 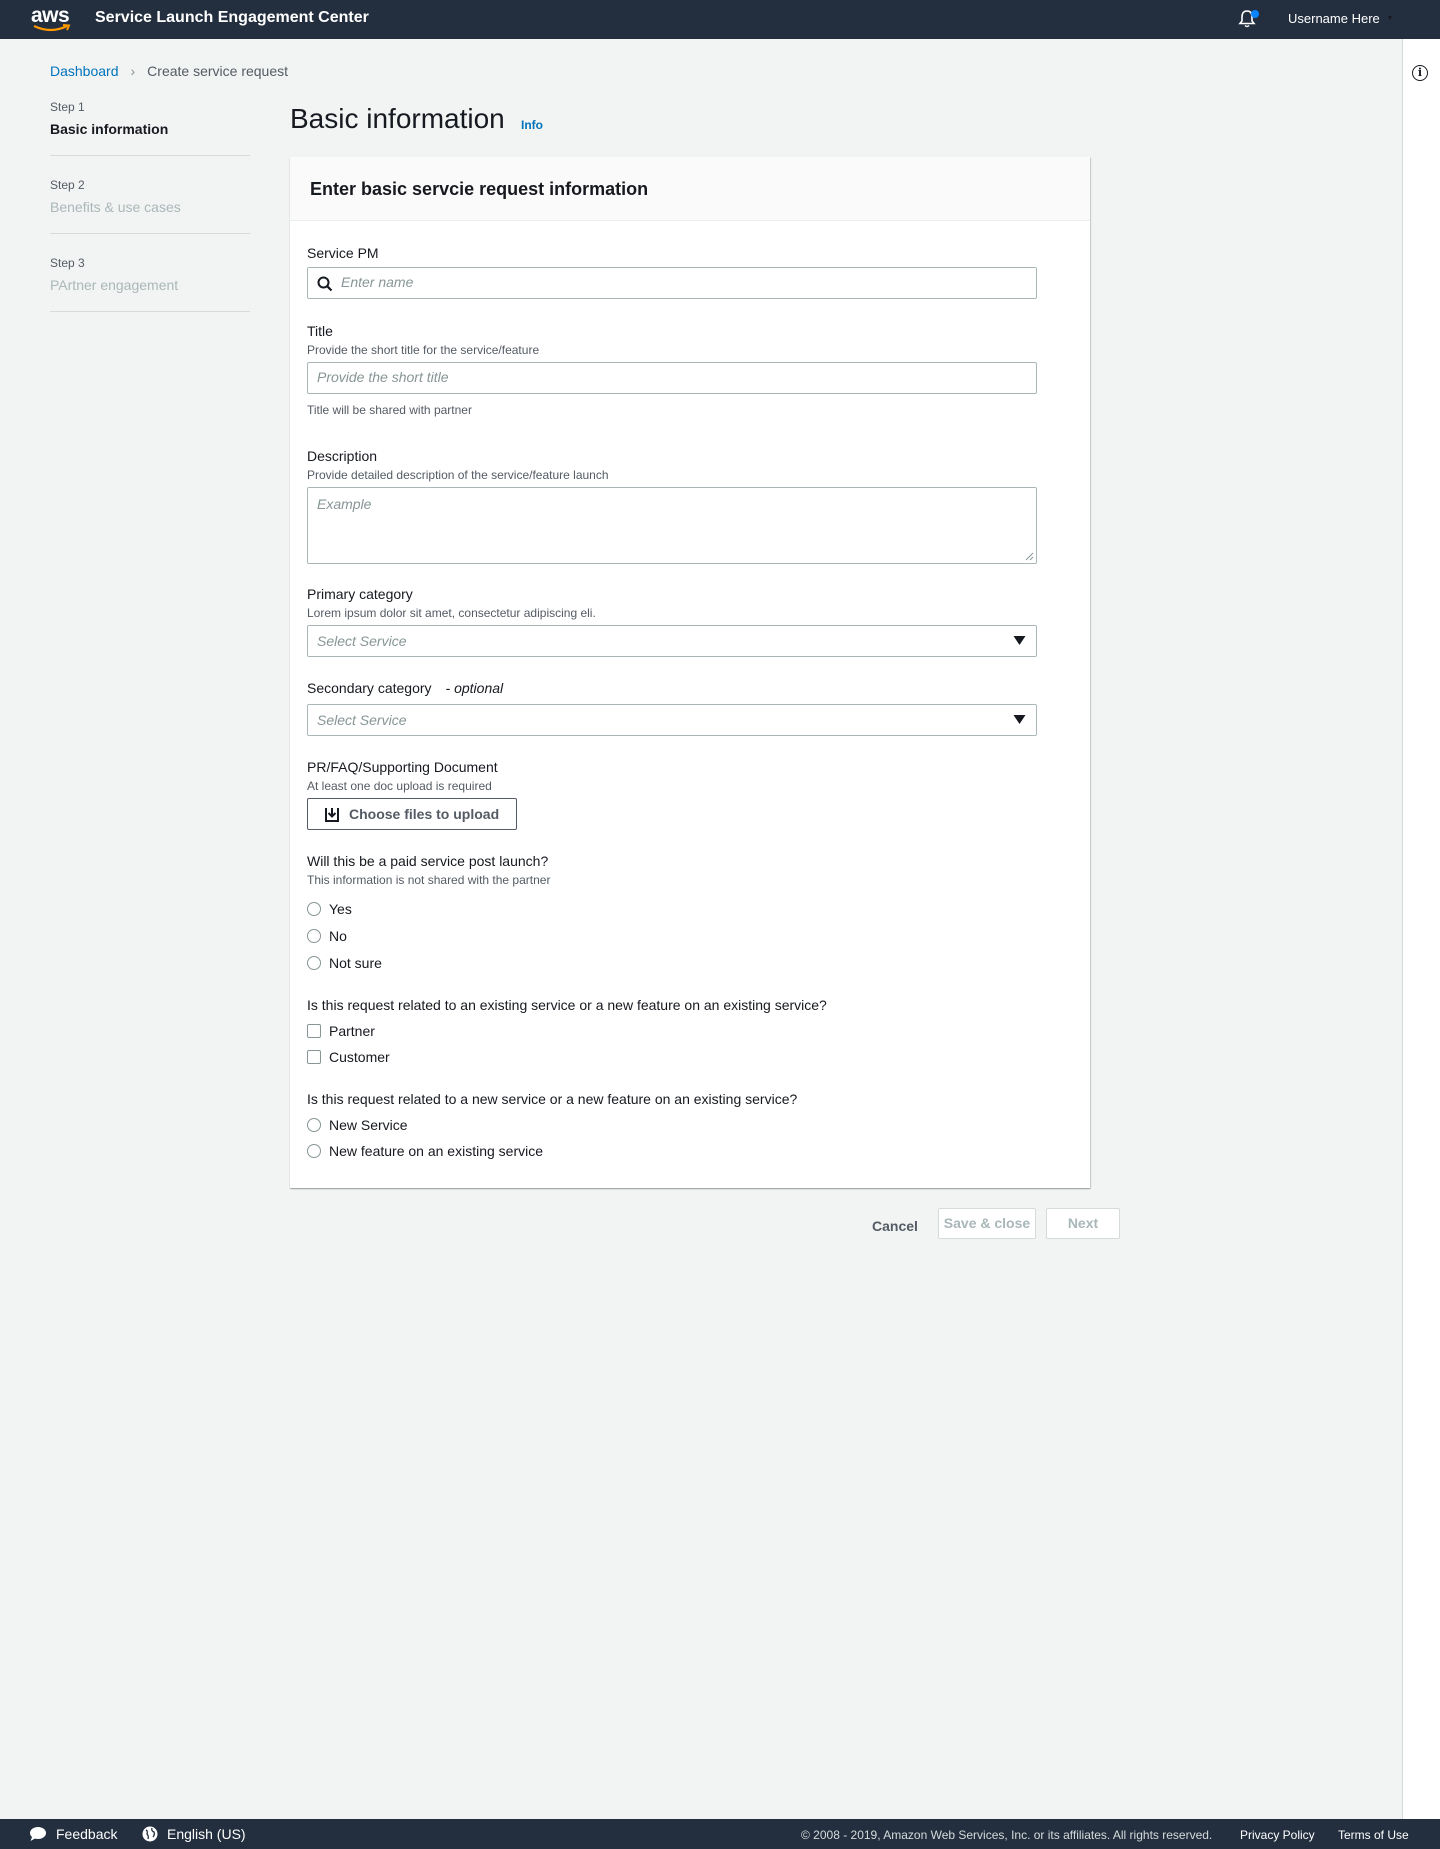 What do you see at coordinates (340, 909) in the screenshot?
I see `radio-label: Yes` at bounding box center [340, 909].